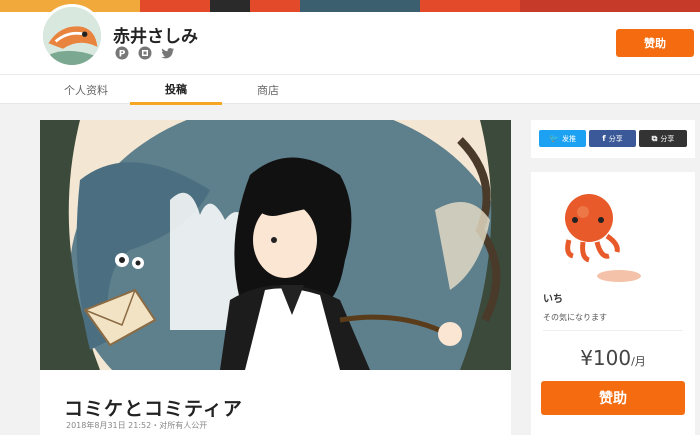  Describe the element at coordinates (553, 299) in the screenshot. I see `plan-name: いち` at that location.